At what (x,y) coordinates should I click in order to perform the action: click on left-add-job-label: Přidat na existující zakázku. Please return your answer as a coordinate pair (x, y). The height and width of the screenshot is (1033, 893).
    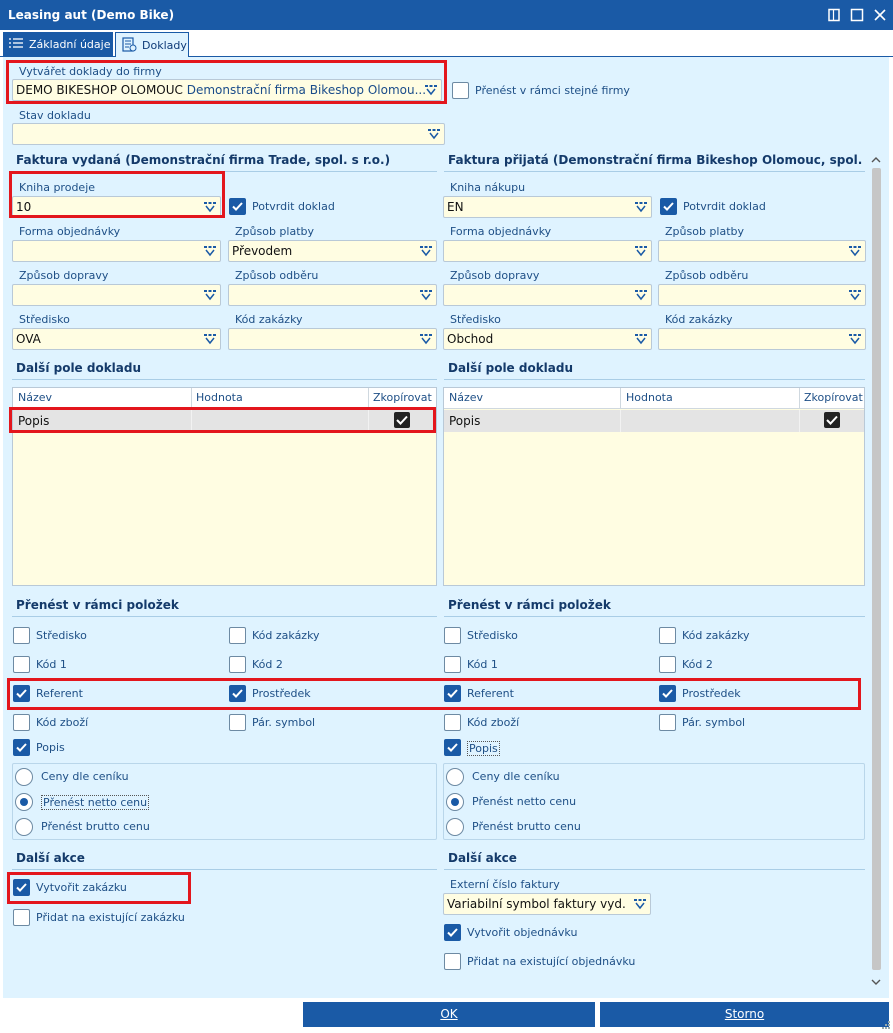
    Looking at the image, I should click on (110, 917).